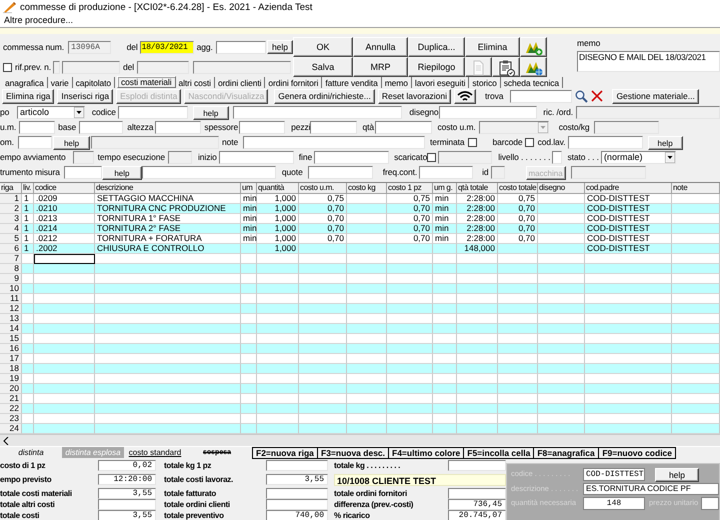  I want to click on table-cell: 16, so click(11, 349).